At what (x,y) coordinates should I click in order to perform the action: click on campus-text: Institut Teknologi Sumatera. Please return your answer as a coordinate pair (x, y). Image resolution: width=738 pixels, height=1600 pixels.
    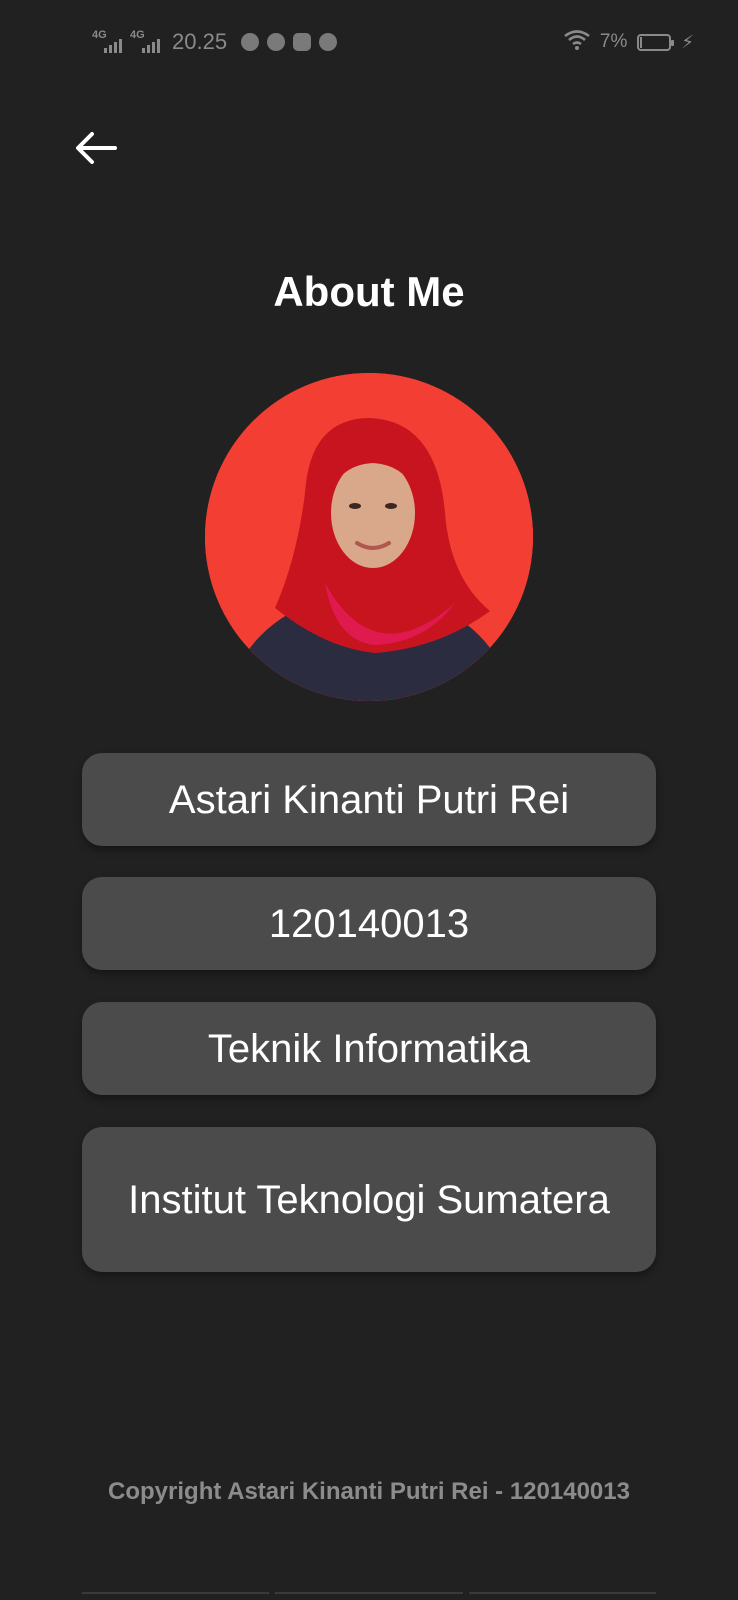
    Looking at the image, I should click on (369, 1199).